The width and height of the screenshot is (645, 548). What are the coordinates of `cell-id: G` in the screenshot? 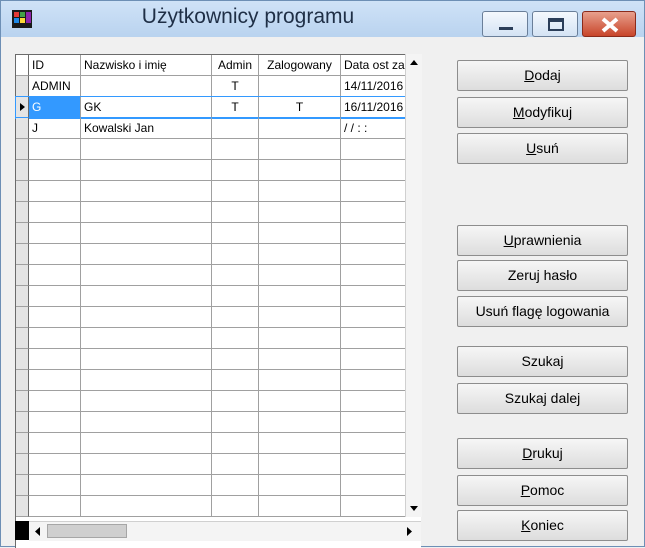 It's located at (55, 107).